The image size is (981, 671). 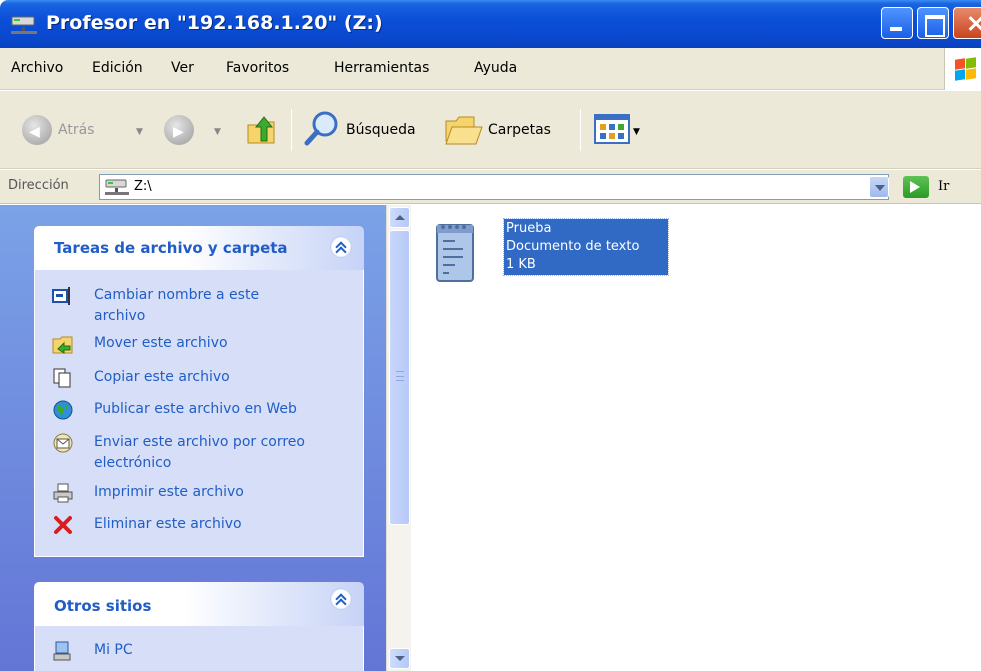 What do you see at coordinates (381, 130) in the screenshot?
I see `search-label: Búsqueda` at bounding box center [381, 130].